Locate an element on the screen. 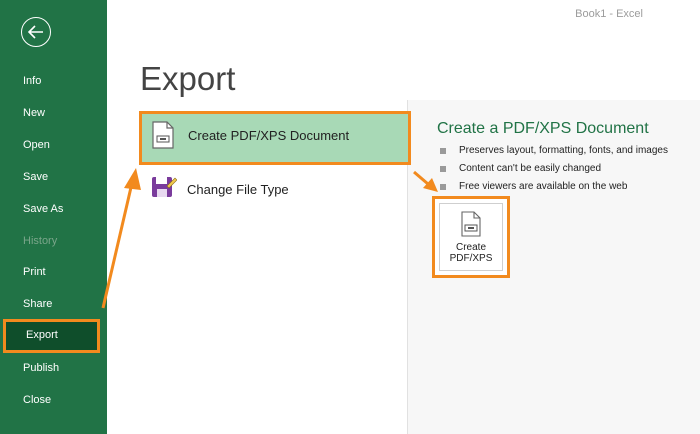  sidebar-item-export: Export is located at coordinates (51, 336).